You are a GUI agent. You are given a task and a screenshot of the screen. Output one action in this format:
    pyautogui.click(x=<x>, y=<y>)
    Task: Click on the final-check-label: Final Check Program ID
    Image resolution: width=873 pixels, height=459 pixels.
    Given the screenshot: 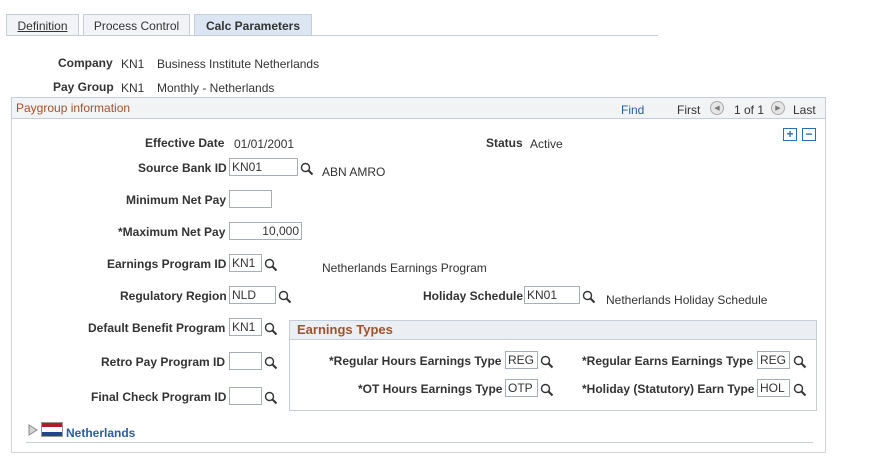 What is the action you would take?
    pyautogui.click(x=159, y=397)
    